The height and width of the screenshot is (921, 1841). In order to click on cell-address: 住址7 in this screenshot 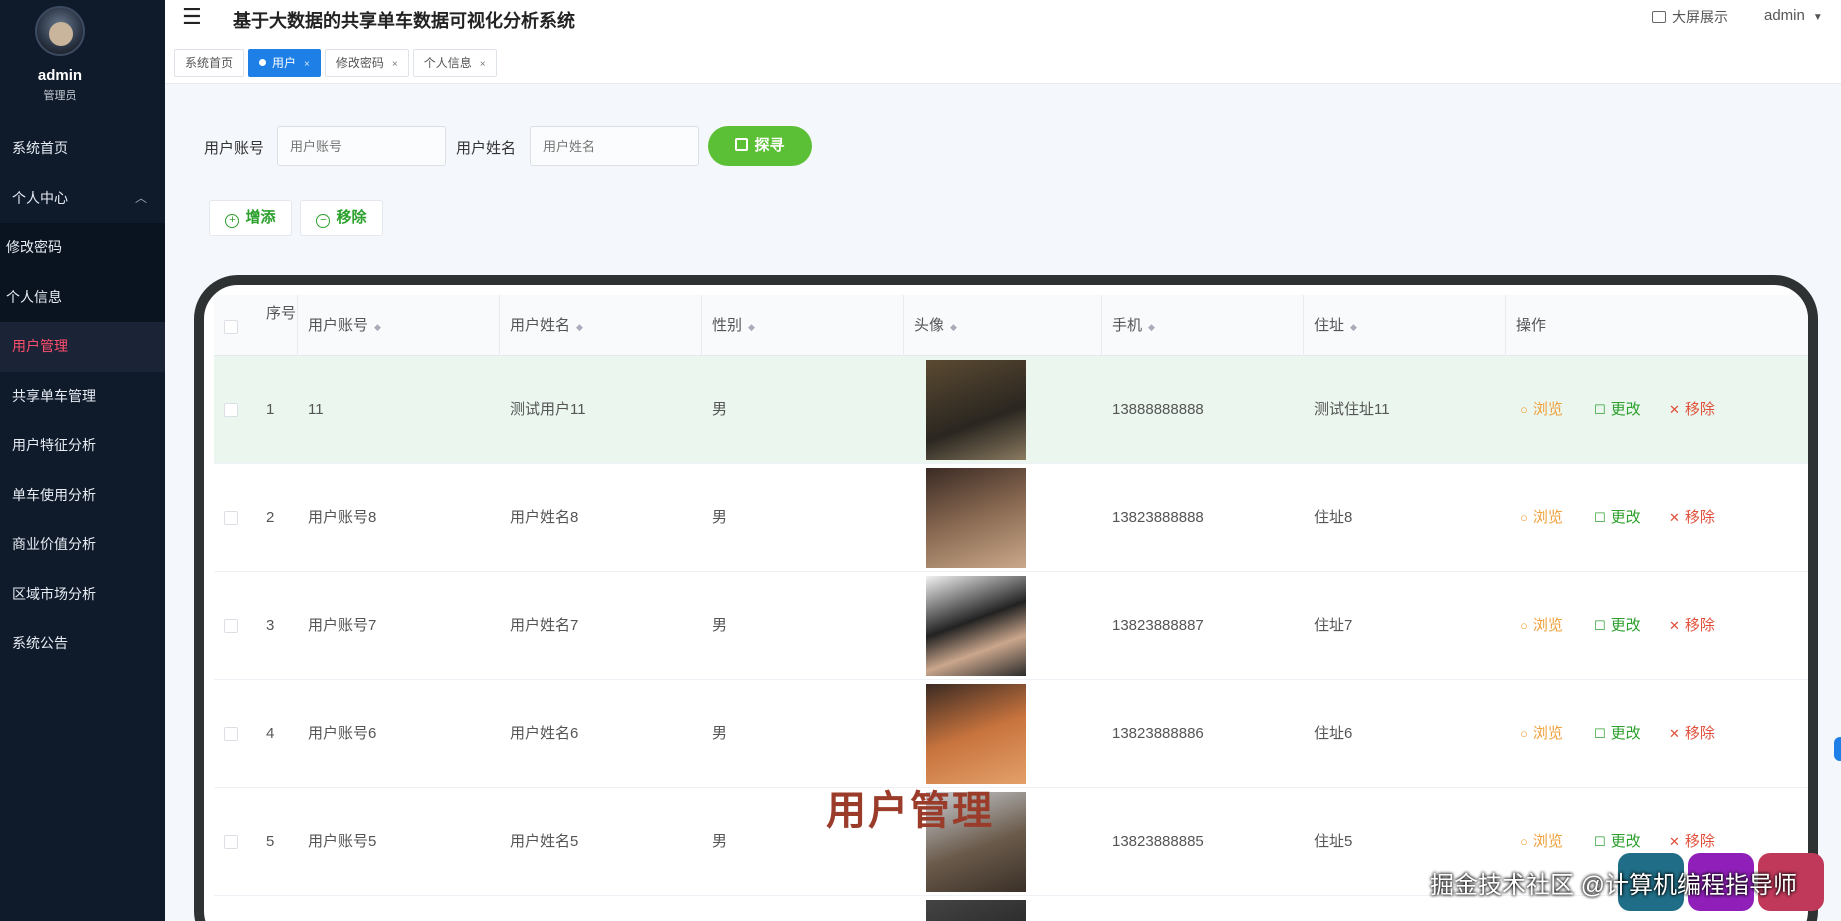, I will do `click(1333, 625)`.